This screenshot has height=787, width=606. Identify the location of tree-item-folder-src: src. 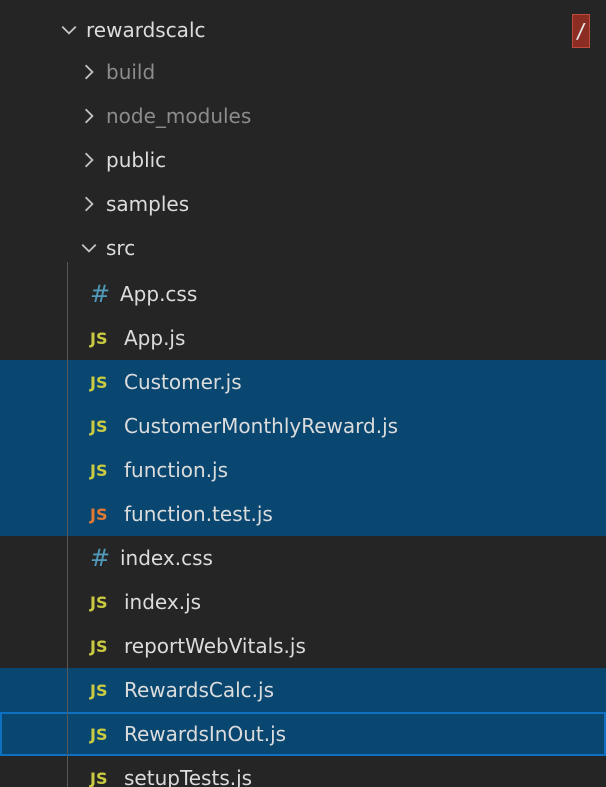
(303, 248).